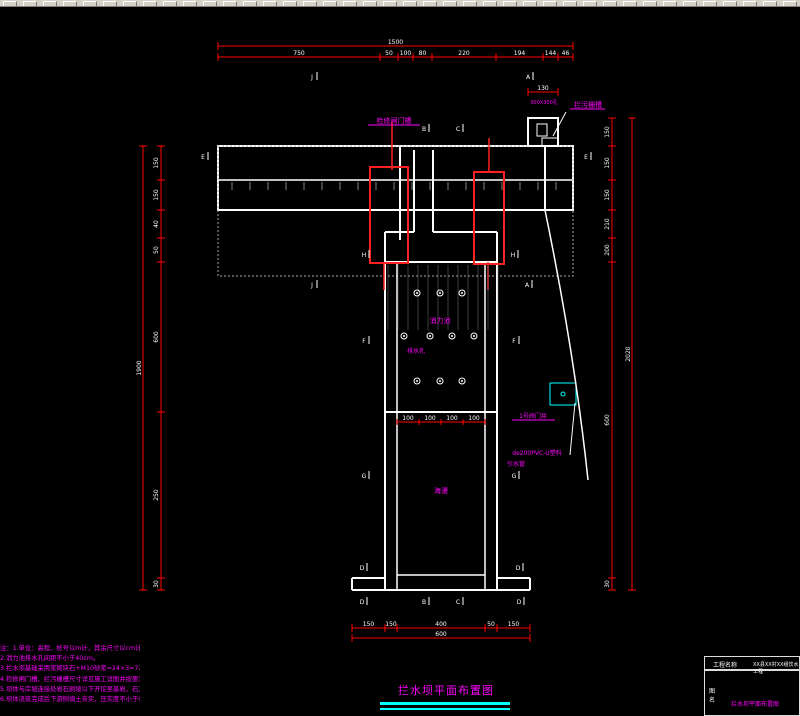 The image size is (800, 716). I want to click on note-line: 3.拦水坝基础采用浆砌块石+M10砂浆=24×3=72。, so click(70, 669).